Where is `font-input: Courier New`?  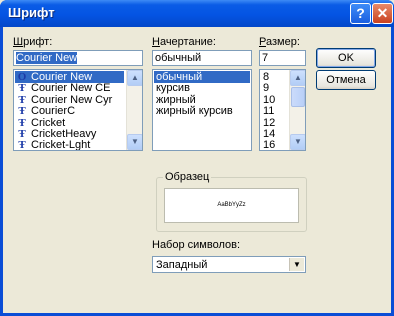 font-input: Courier New is located at coordinates (78, 58).